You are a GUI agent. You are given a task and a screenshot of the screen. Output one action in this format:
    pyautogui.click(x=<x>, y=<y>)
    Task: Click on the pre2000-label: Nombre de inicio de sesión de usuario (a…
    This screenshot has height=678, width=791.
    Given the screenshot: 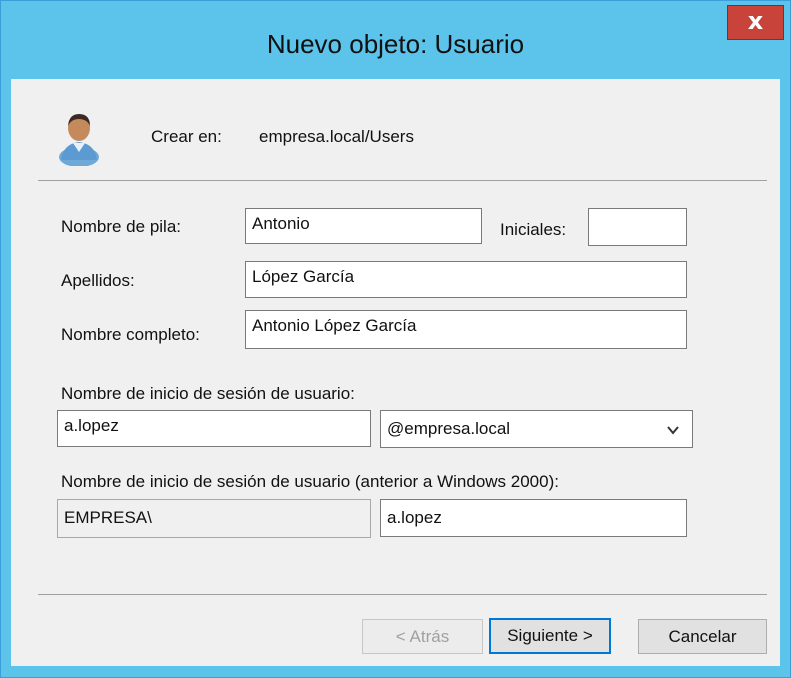 What is the action you would take?
    pyautogui.click(x=310, y=481)
    